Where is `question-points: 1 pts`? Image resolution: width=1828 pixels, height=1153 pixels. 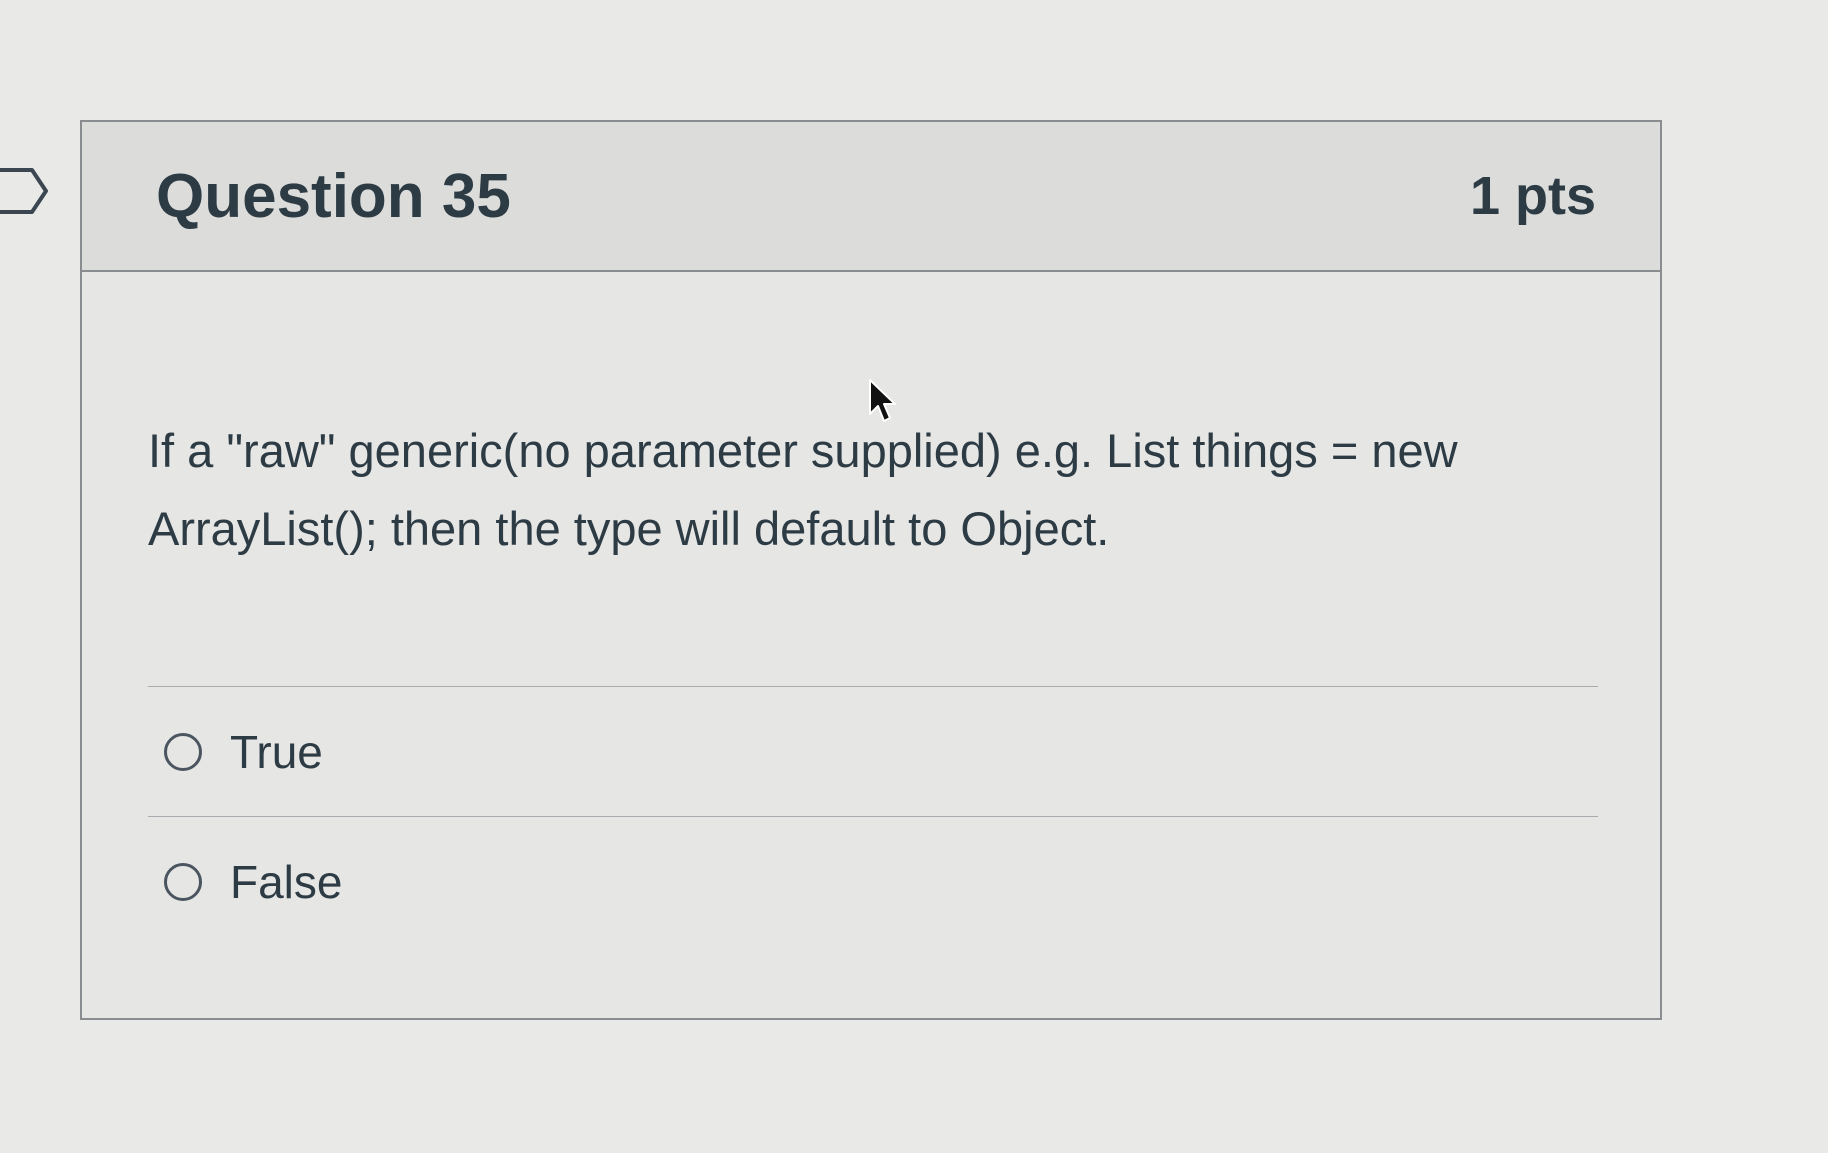 question-points: 1 pts is located at coordinates (1532, 196).